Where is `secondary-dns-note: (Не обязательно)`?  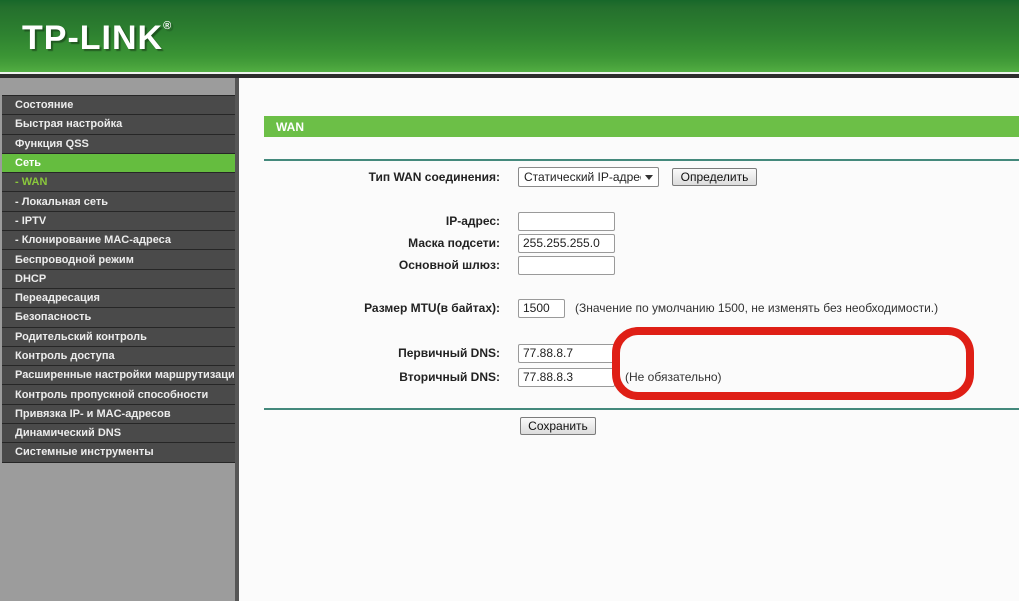 secondary-dns-note: (Не обязательно) is located at coordinates (673, 377).